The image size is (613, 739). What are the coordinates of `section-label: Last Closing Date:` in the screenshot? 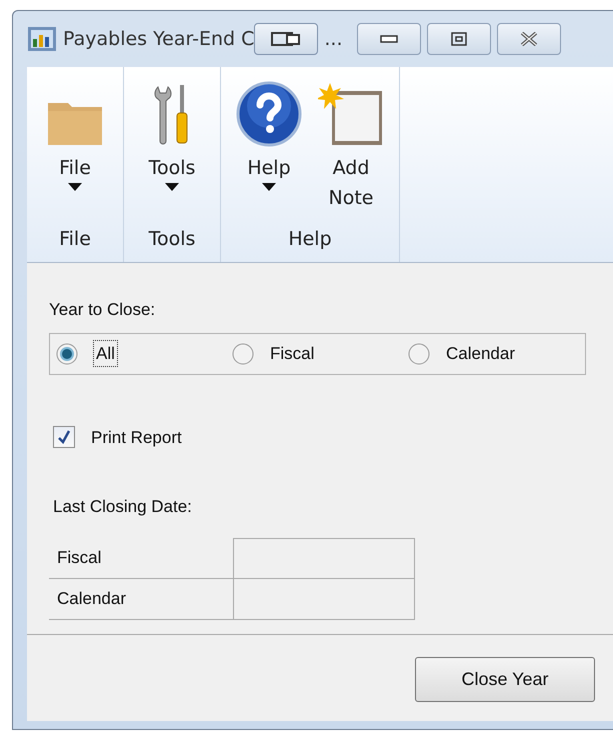 It's located at (122, 507).